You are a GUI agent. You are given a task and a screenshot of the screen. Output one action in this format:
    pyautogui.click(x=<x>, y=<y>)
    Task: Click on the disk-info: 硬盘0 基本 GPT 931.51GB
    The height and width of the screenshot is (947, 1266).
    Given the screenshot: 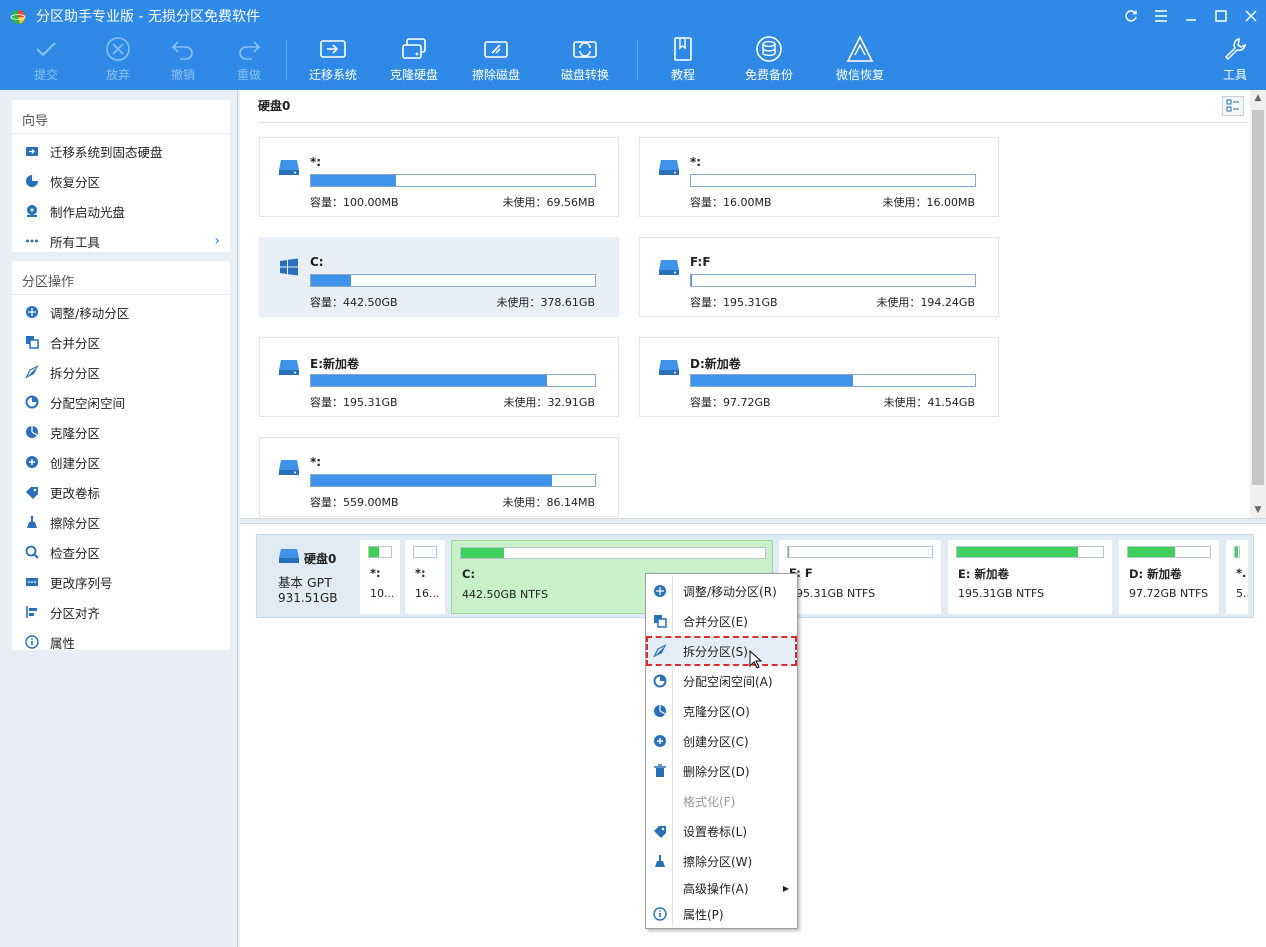 What is the action you would take?
    pyautogui.click(x=306, y=576)
    